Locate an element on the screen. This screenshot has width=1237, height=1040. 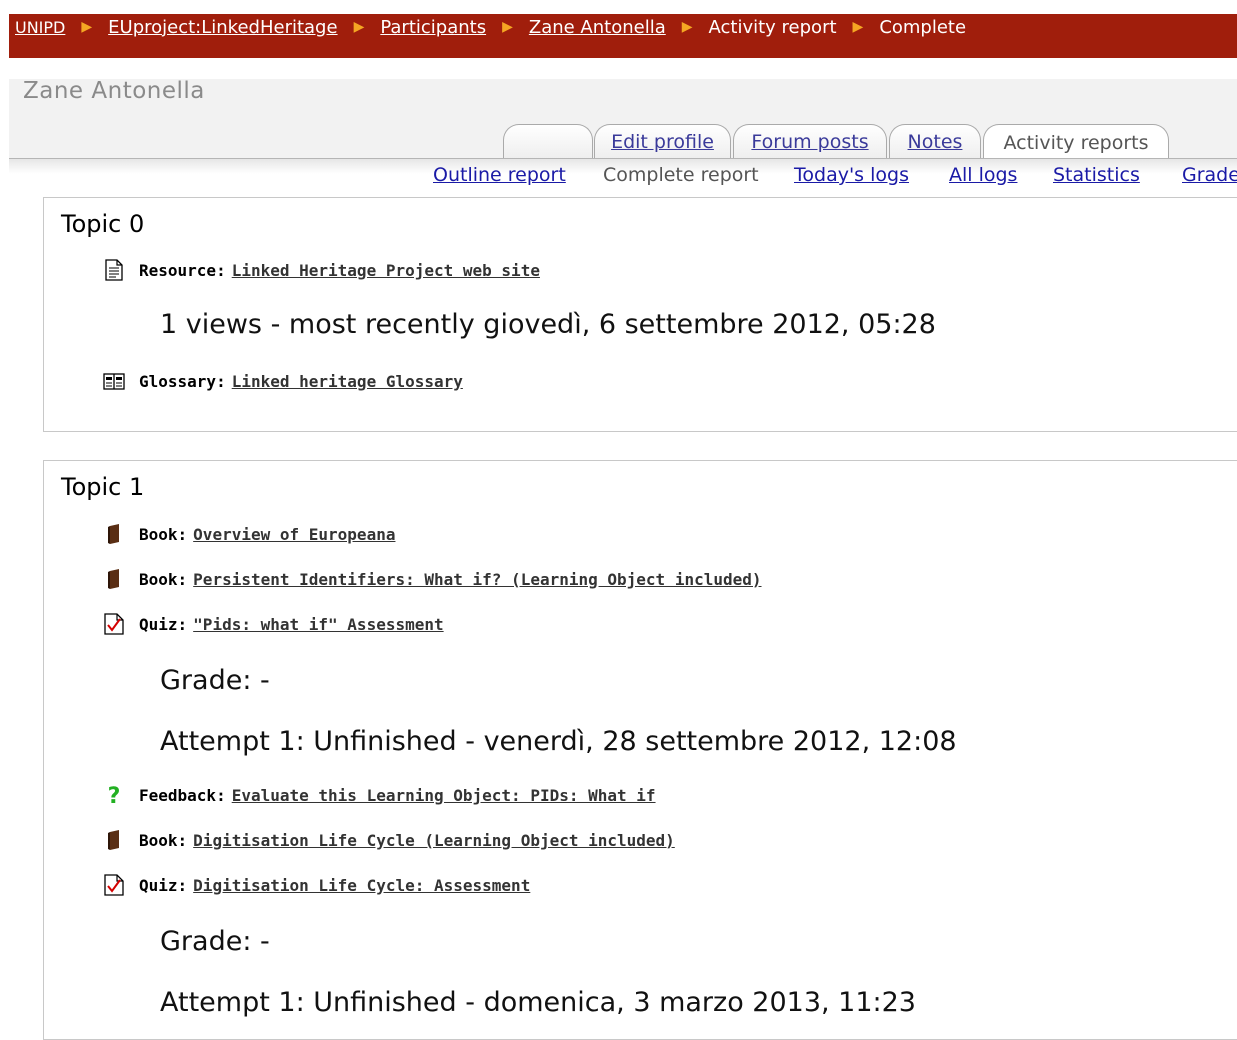
activity-link: Digitisation Life Cycle: Assessment is located at coordinates (361, 885).